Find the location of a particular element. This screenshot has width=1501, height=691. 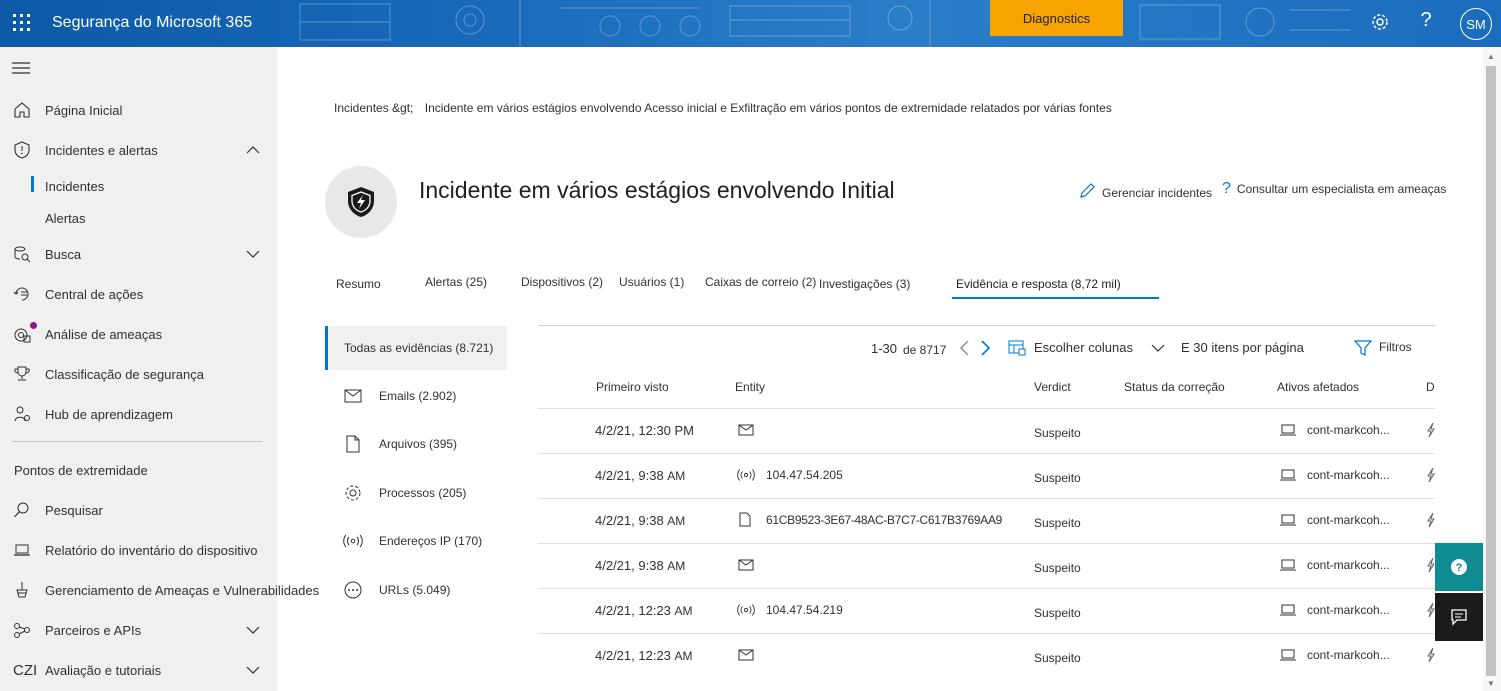

filters-label: Filtros is located at coordinates (1395, 347).